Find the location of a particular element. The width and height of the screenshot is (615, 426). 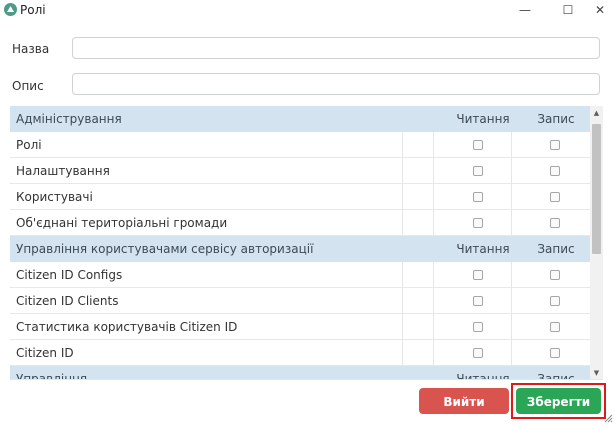

resize-grip-icon is located at coordinates (608, 418).